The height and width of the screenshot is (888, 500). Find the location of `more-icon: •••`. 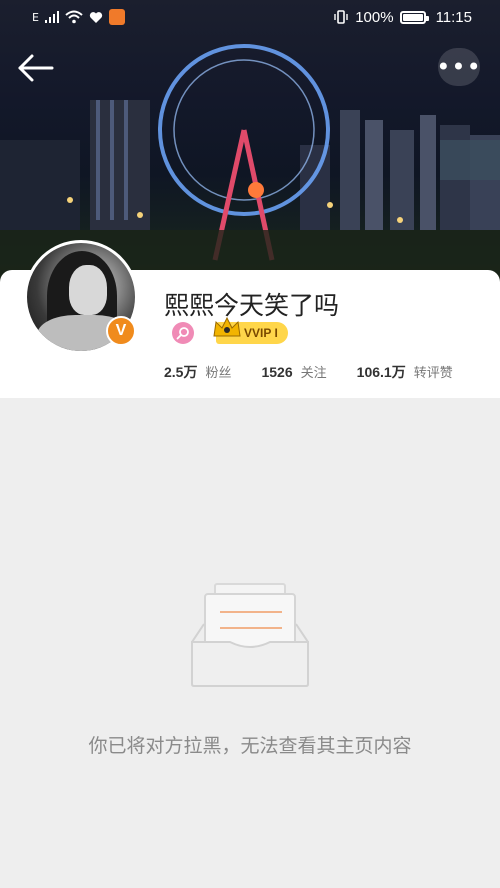

more-icon: ••• is located at coordinates (459, 67).